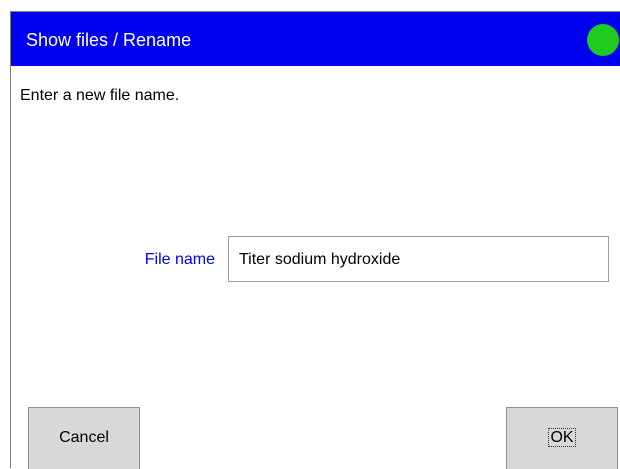 The image size is (620, 469). I want to click on cancel-button: Cancel, so click(84, 438).